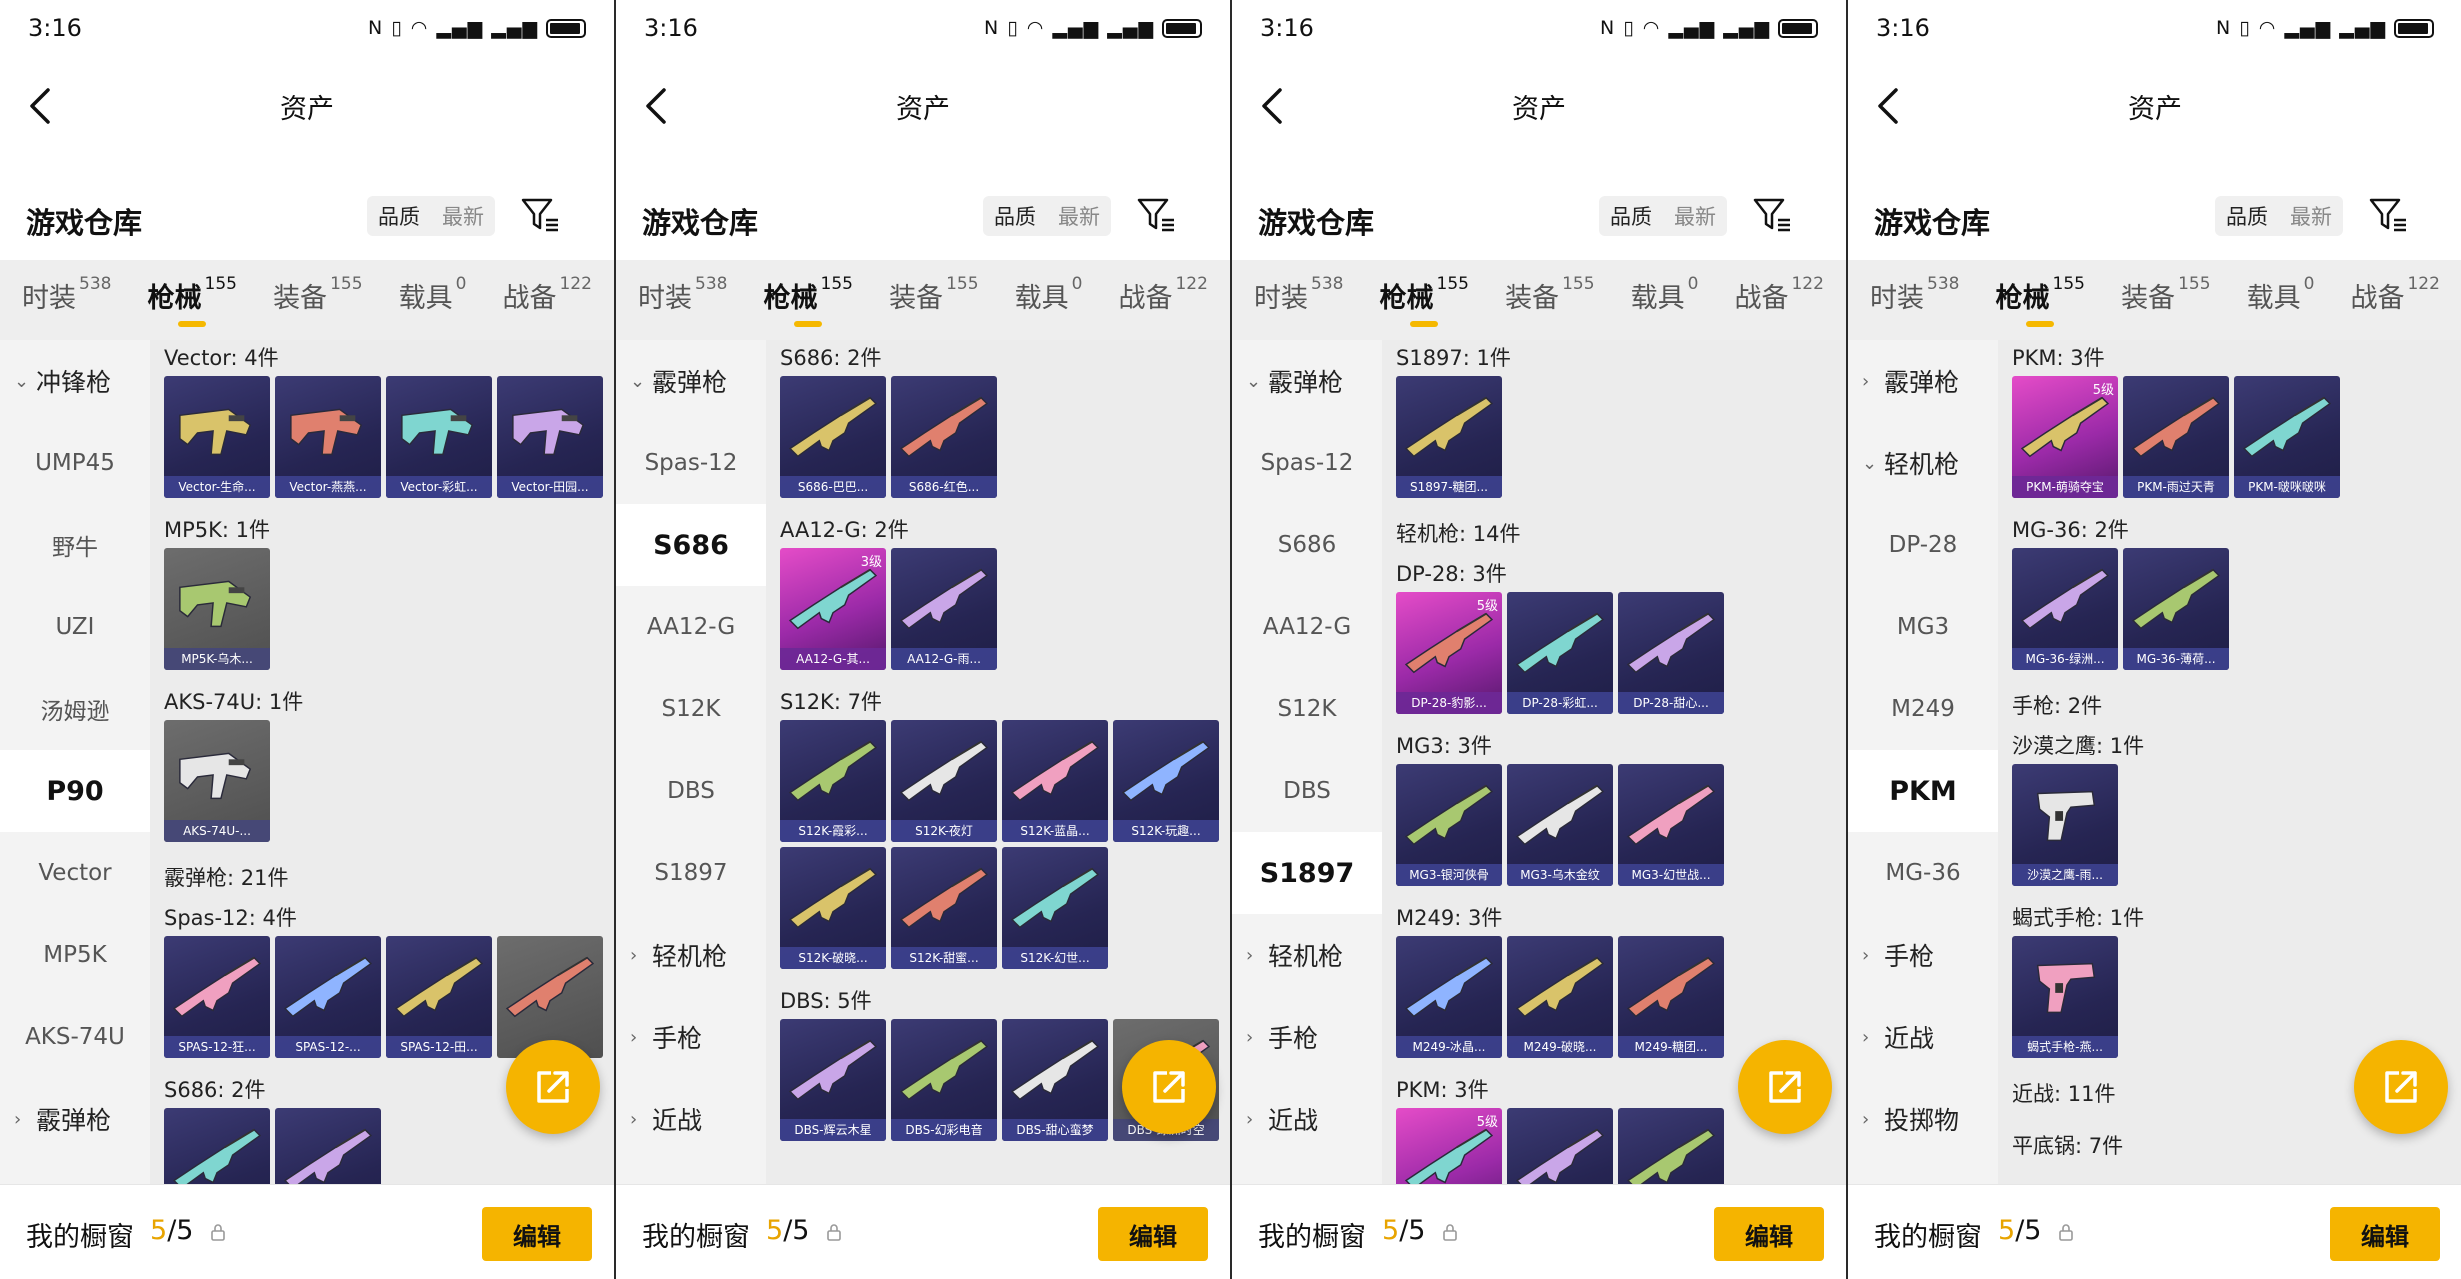 Image resolution: width=2461 pixels, height=1279 pixels. Describe the element at coordinates (2287, 437) in the screenshot. I see `item-card: PKM-啵咪啵咪` at that location.